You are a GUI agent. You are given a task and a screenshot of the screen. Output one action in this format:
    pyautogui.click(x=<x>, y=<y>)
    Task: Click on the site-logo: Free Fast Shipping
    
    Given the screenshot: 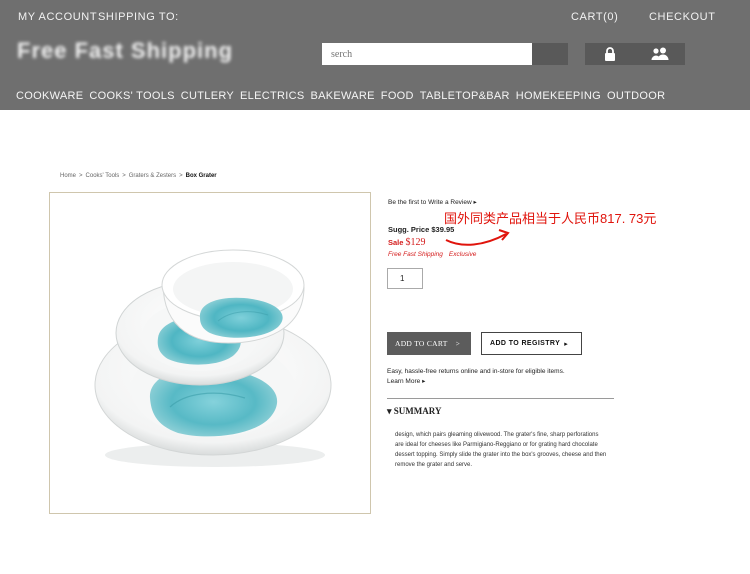 What is the action you would take?
    pyautogui.click(x=124, y=51)
    